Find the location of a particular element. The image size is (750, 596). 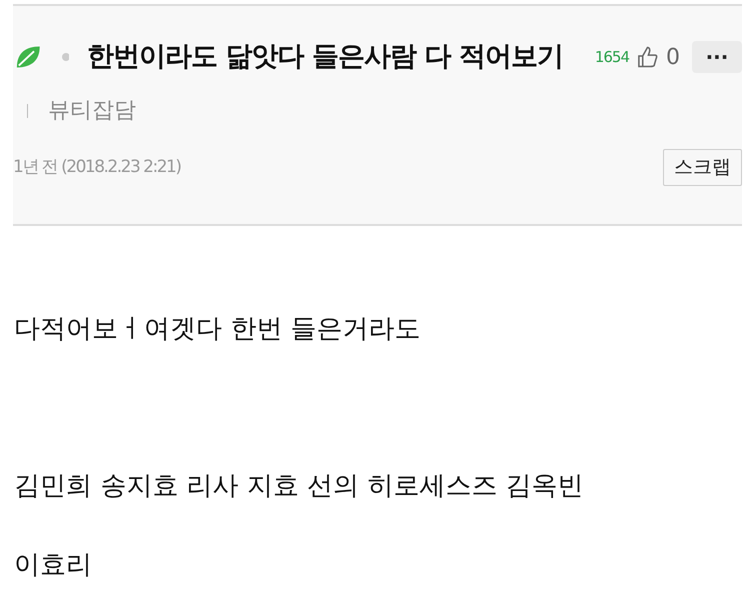

more-button: ··· is located at coordinates (717, 57).